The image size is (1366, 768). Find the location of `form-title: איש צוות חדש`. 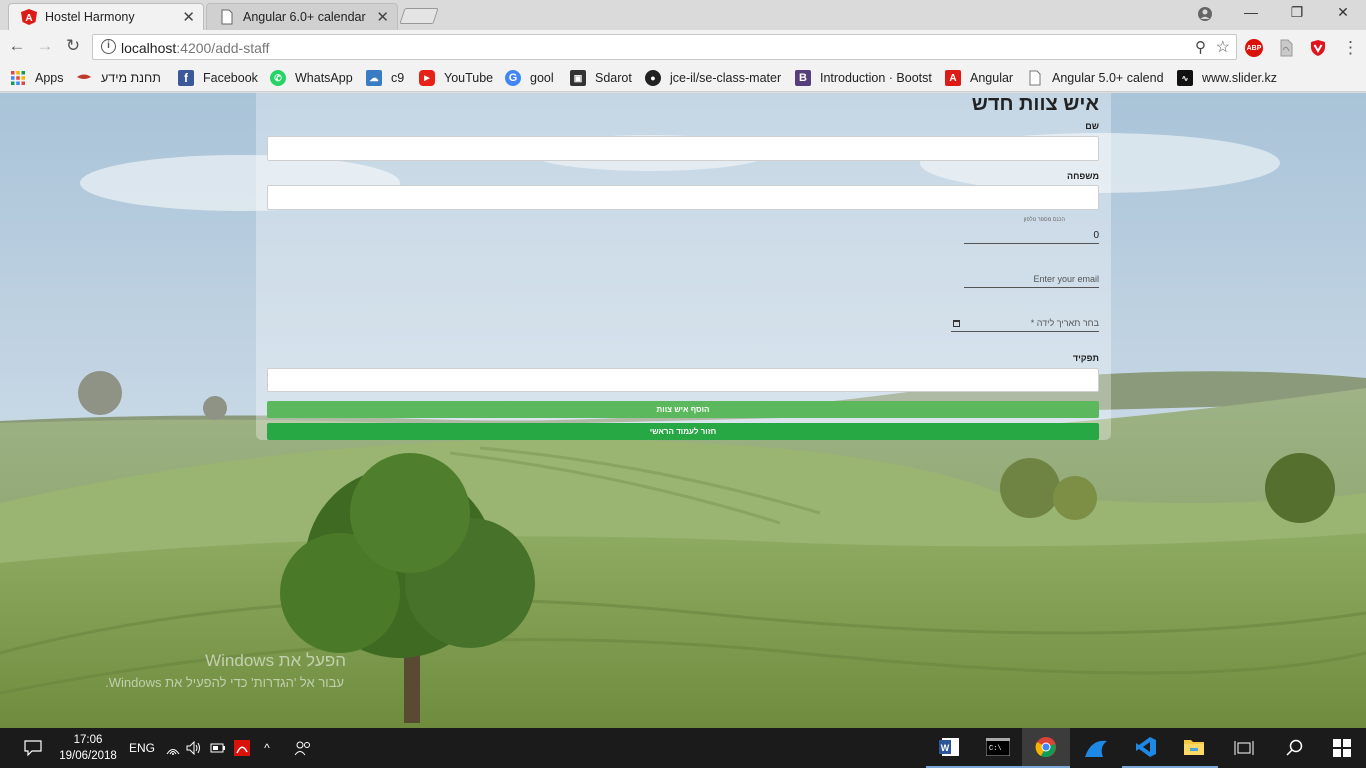

form-title: איש צוות חדש is located at coordinates (1035, 104).